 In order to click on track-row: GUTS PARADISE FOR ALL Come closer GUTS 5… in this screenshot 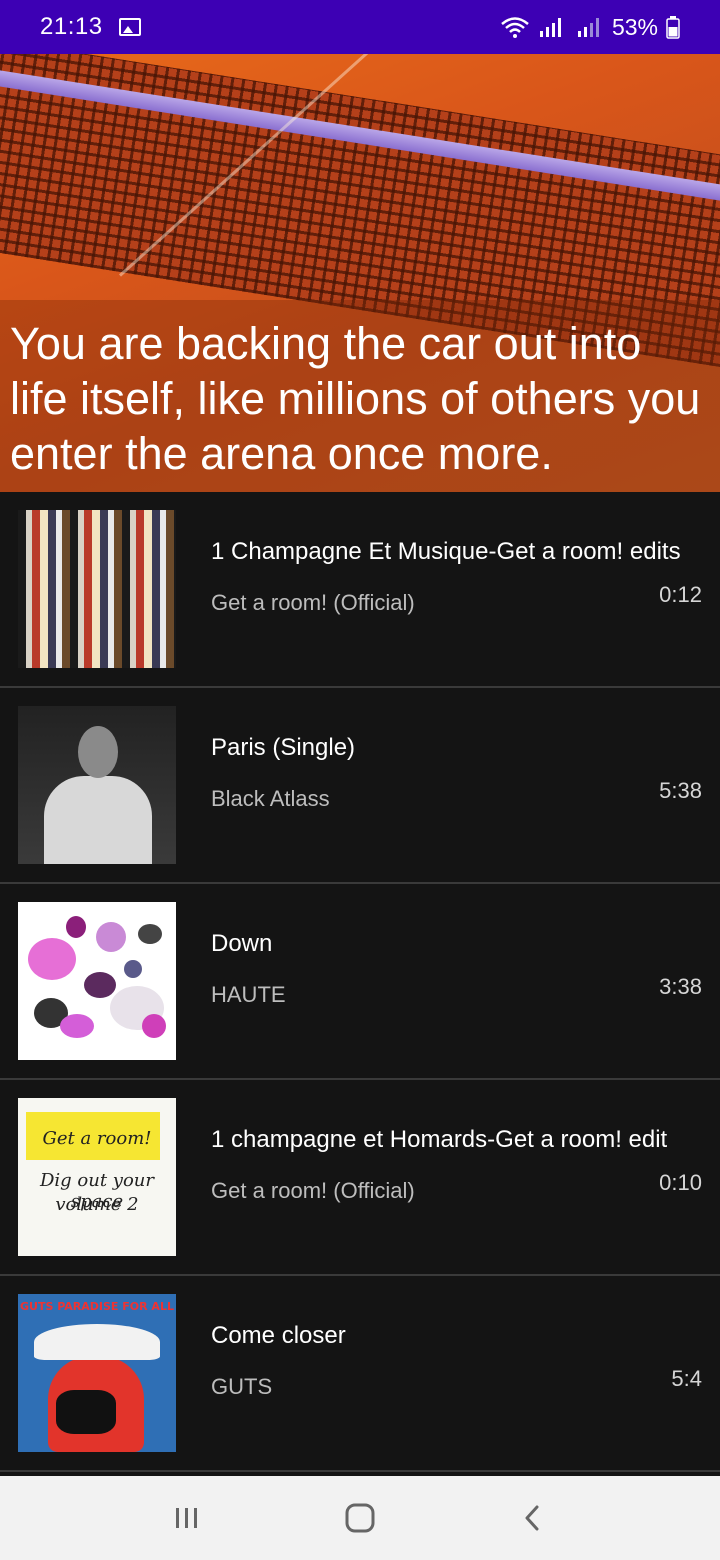, I will do `click(360, 1374)`.